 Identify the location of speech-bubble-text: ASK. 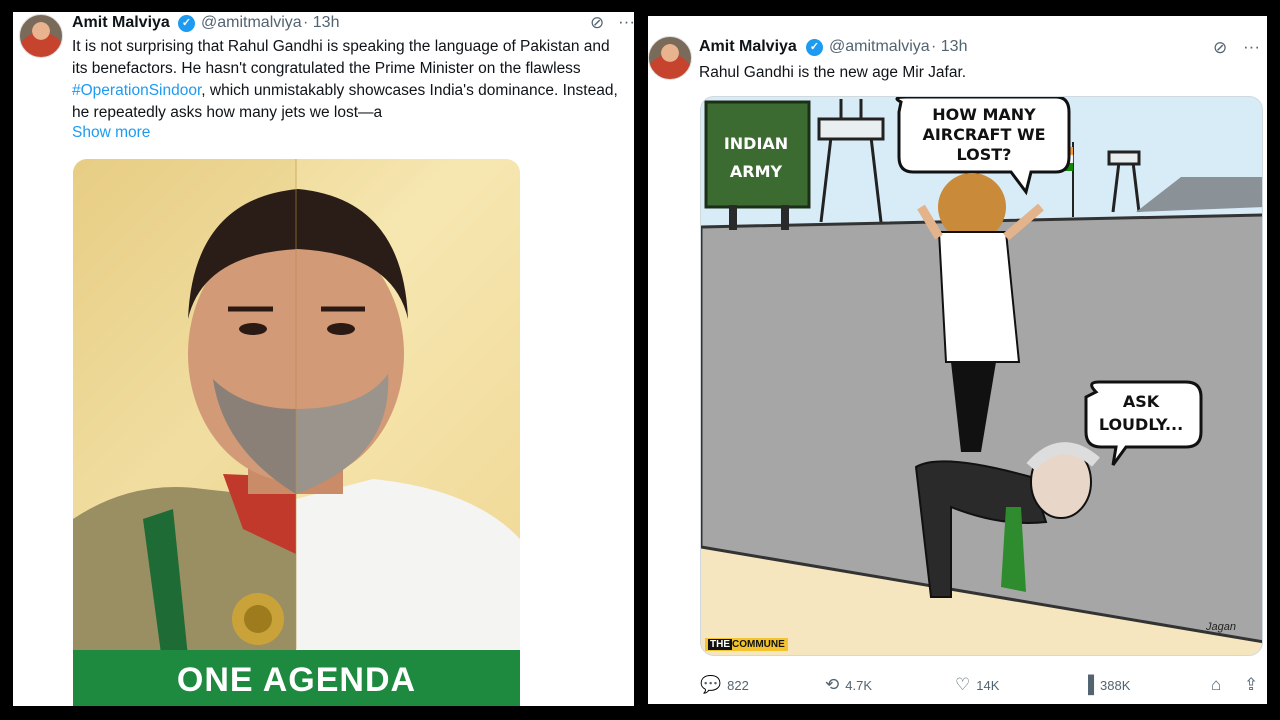
(1141, 401).